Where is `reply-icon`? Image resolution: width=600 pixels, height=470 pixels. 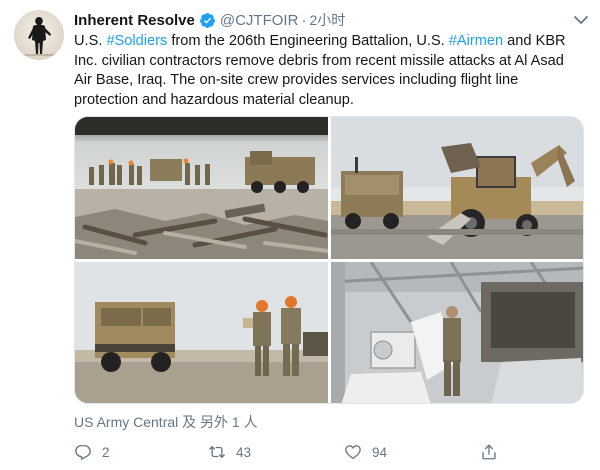
reply-icon is located at coordinates (83, 452).